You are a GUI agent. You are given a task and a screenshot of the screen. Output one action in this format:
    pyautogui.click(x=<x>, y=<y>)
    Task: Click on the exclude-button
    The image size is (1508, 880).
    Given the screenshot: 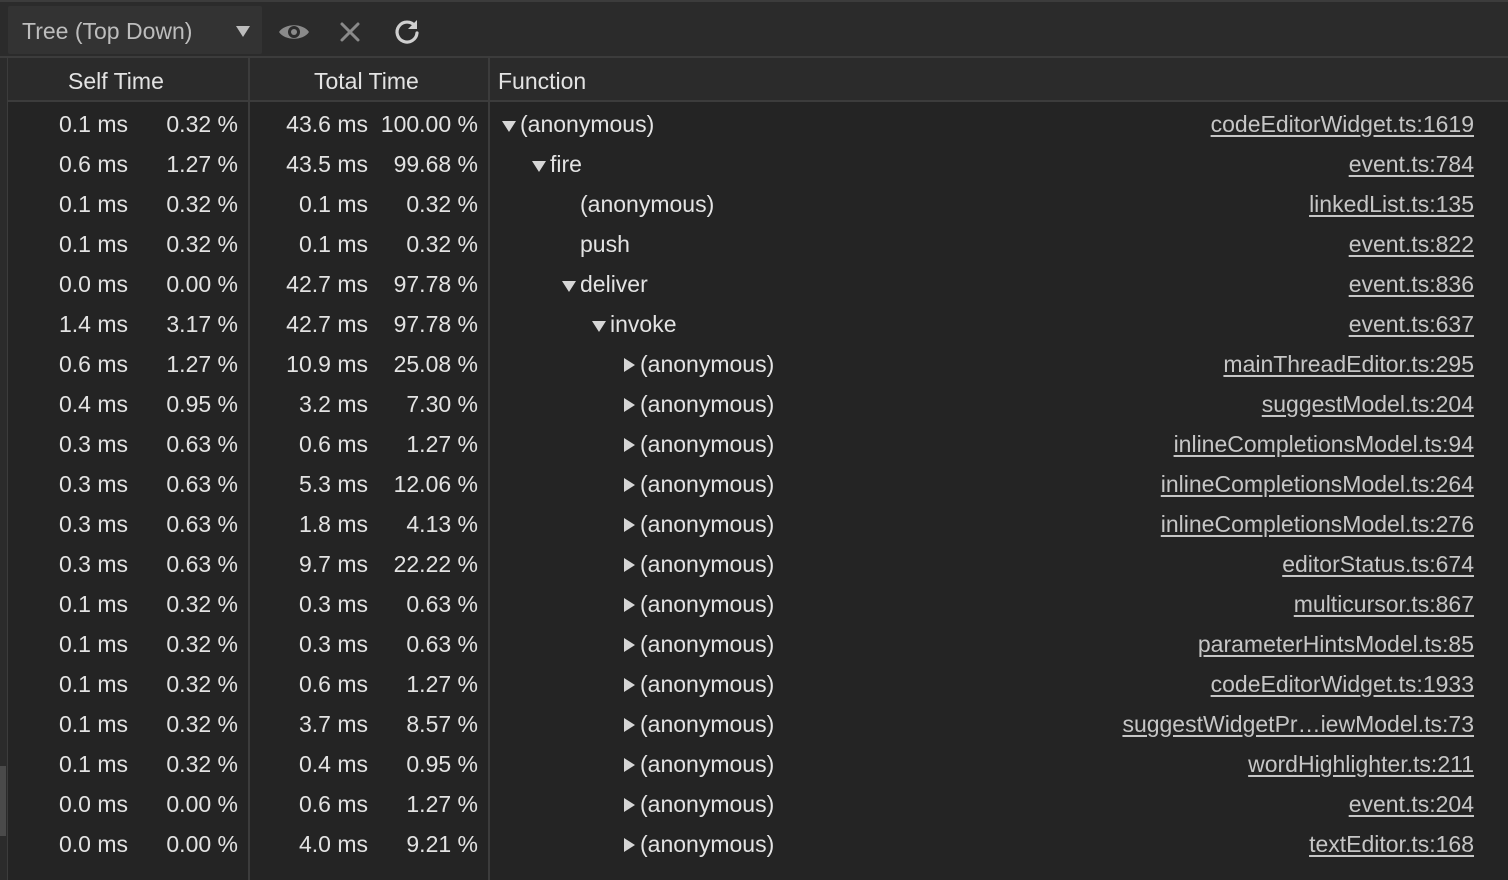 What is the action you would take?
    pyautogui.click(x=350, y=32)
    